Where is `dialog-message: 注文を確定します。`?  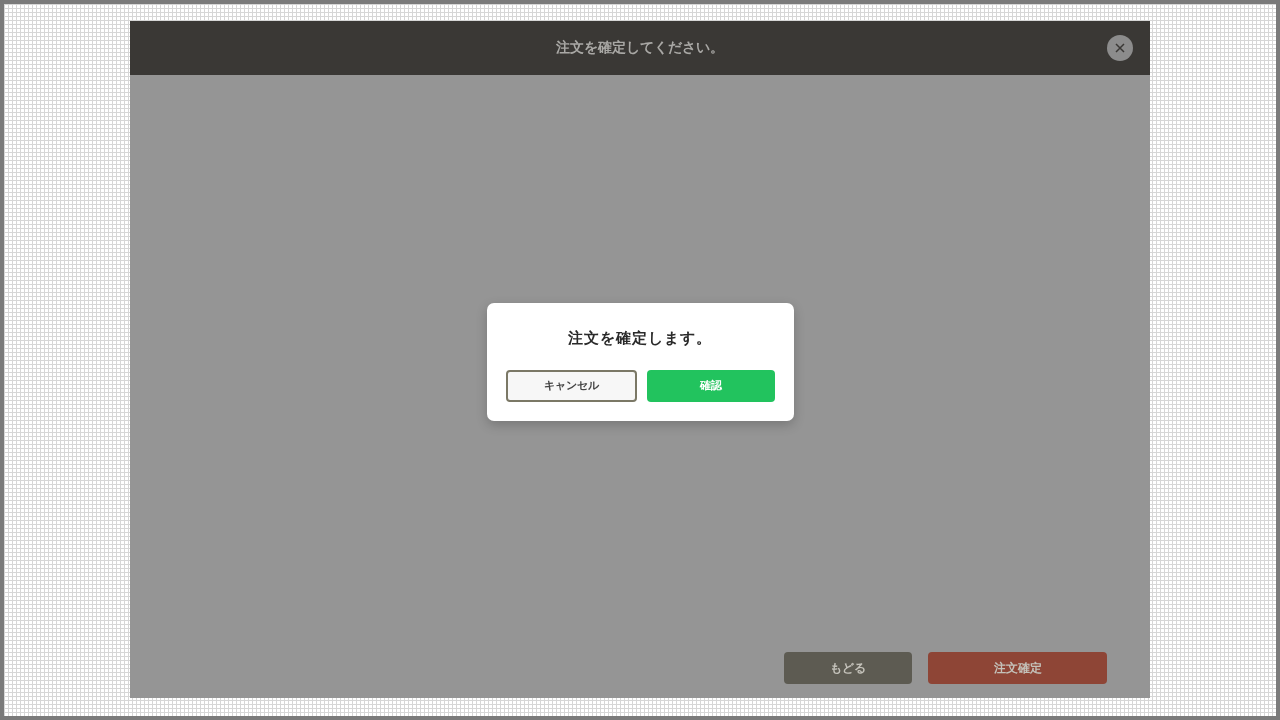 dialog-message: 注文を確定します。 is located at coordinates (640, 338).